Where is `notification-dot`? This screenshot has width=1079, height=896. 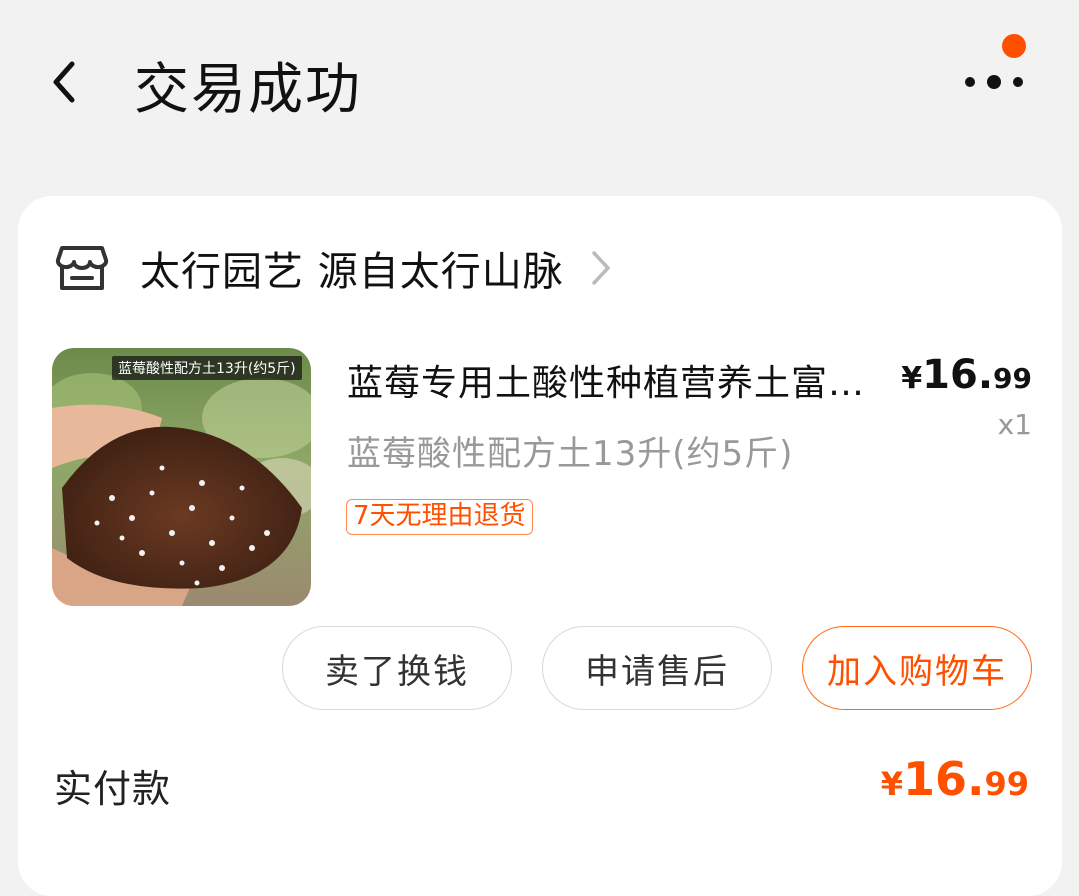
notification-dot is located at coordinates (1014, 46).